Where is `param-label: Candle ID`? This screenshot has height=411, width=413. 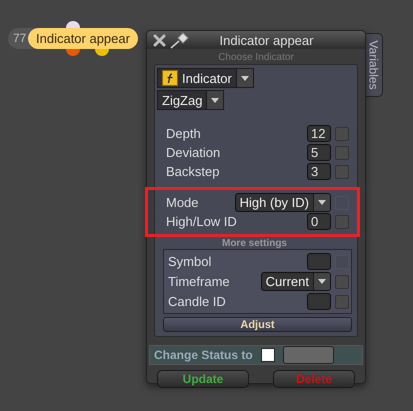 param-label: Candle ID is located at coordinates (197, 301).